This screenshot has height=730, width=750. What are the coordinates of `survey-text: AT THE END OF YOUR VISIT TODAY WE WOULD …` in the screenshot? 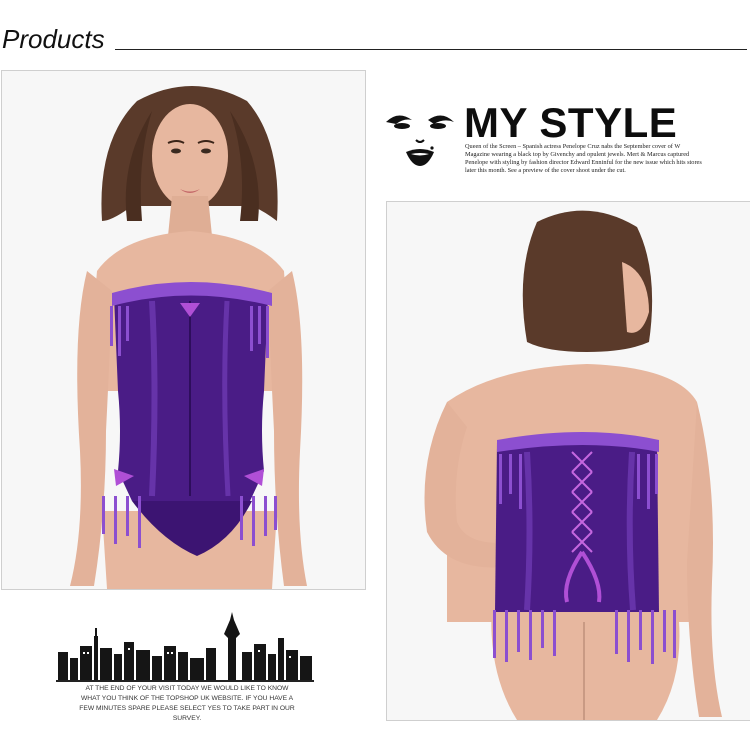 It's located at (187, 703).